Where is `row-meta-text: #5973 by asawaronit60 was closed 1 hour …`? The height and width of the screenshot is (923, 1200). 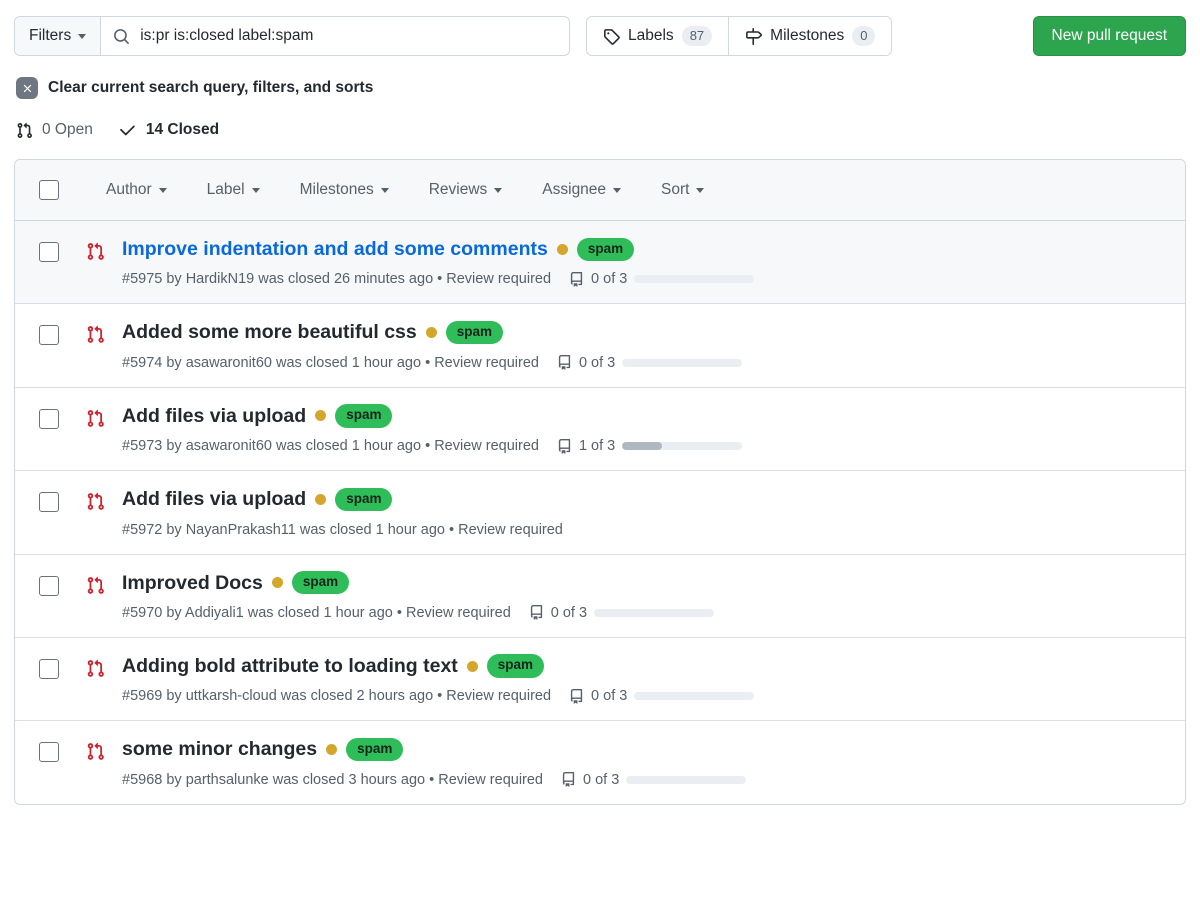
row-meta-text: #5973 by asawaronit60 was closed 1 hour … is located at coordinates (330, 446).